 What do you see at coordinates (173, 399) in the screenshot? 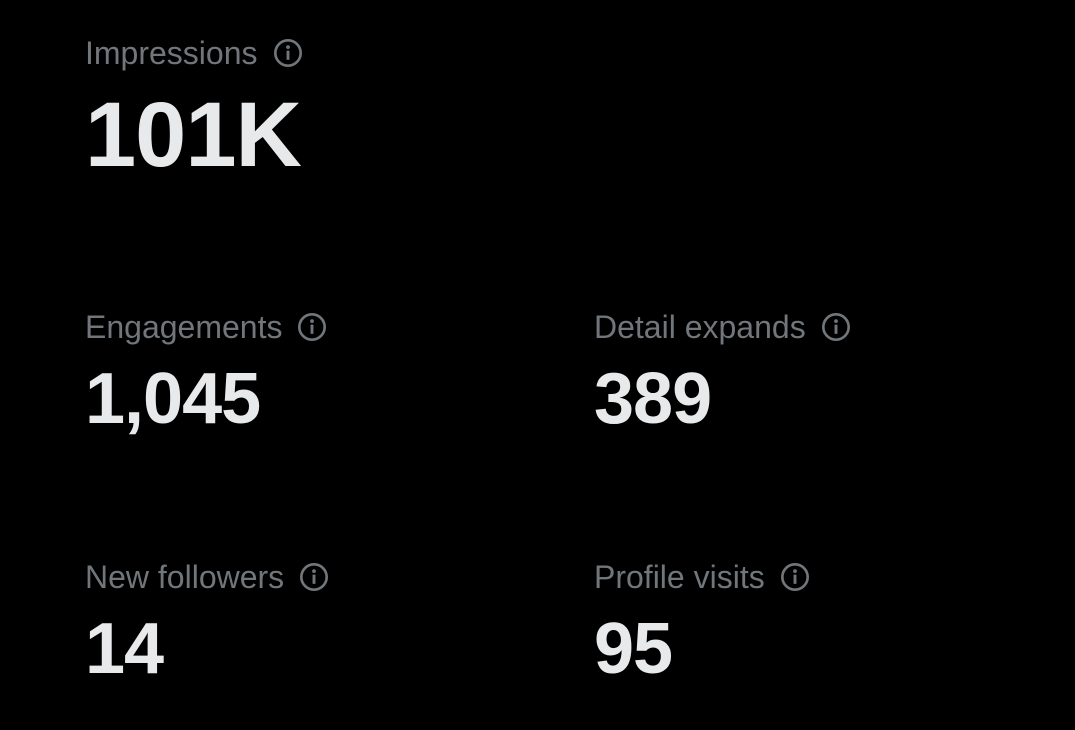
I see `engagements-value: 1,045` at bounding box center [173, 399].